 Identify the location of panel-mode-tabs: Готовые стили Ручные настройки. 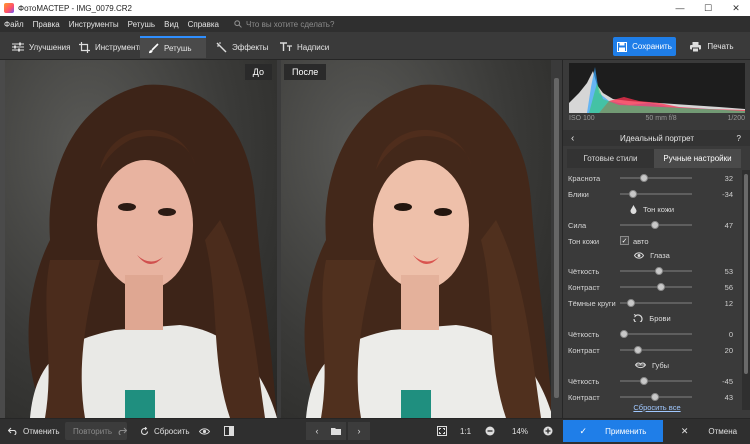
(654, 158).